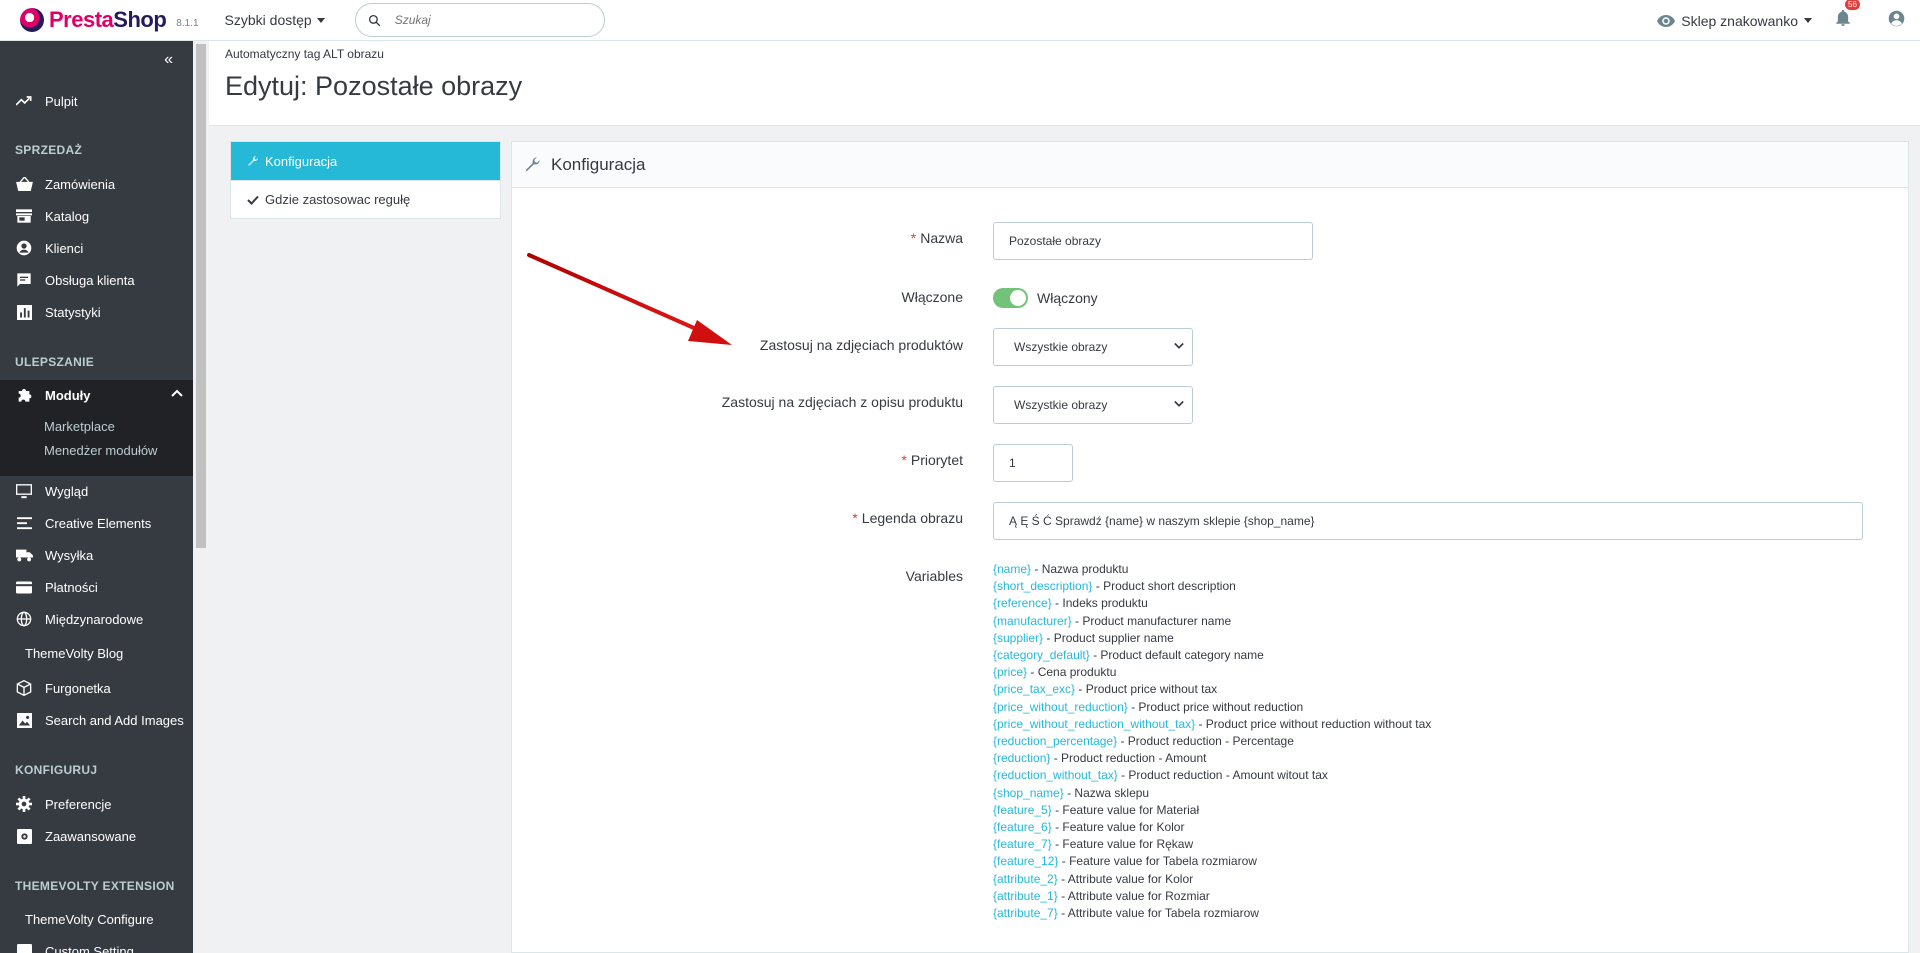 Image resolution: width=1920 pixels, height=953 pixels. I want to click on variable-tag: {manufacturer}, so click(1032, 621).